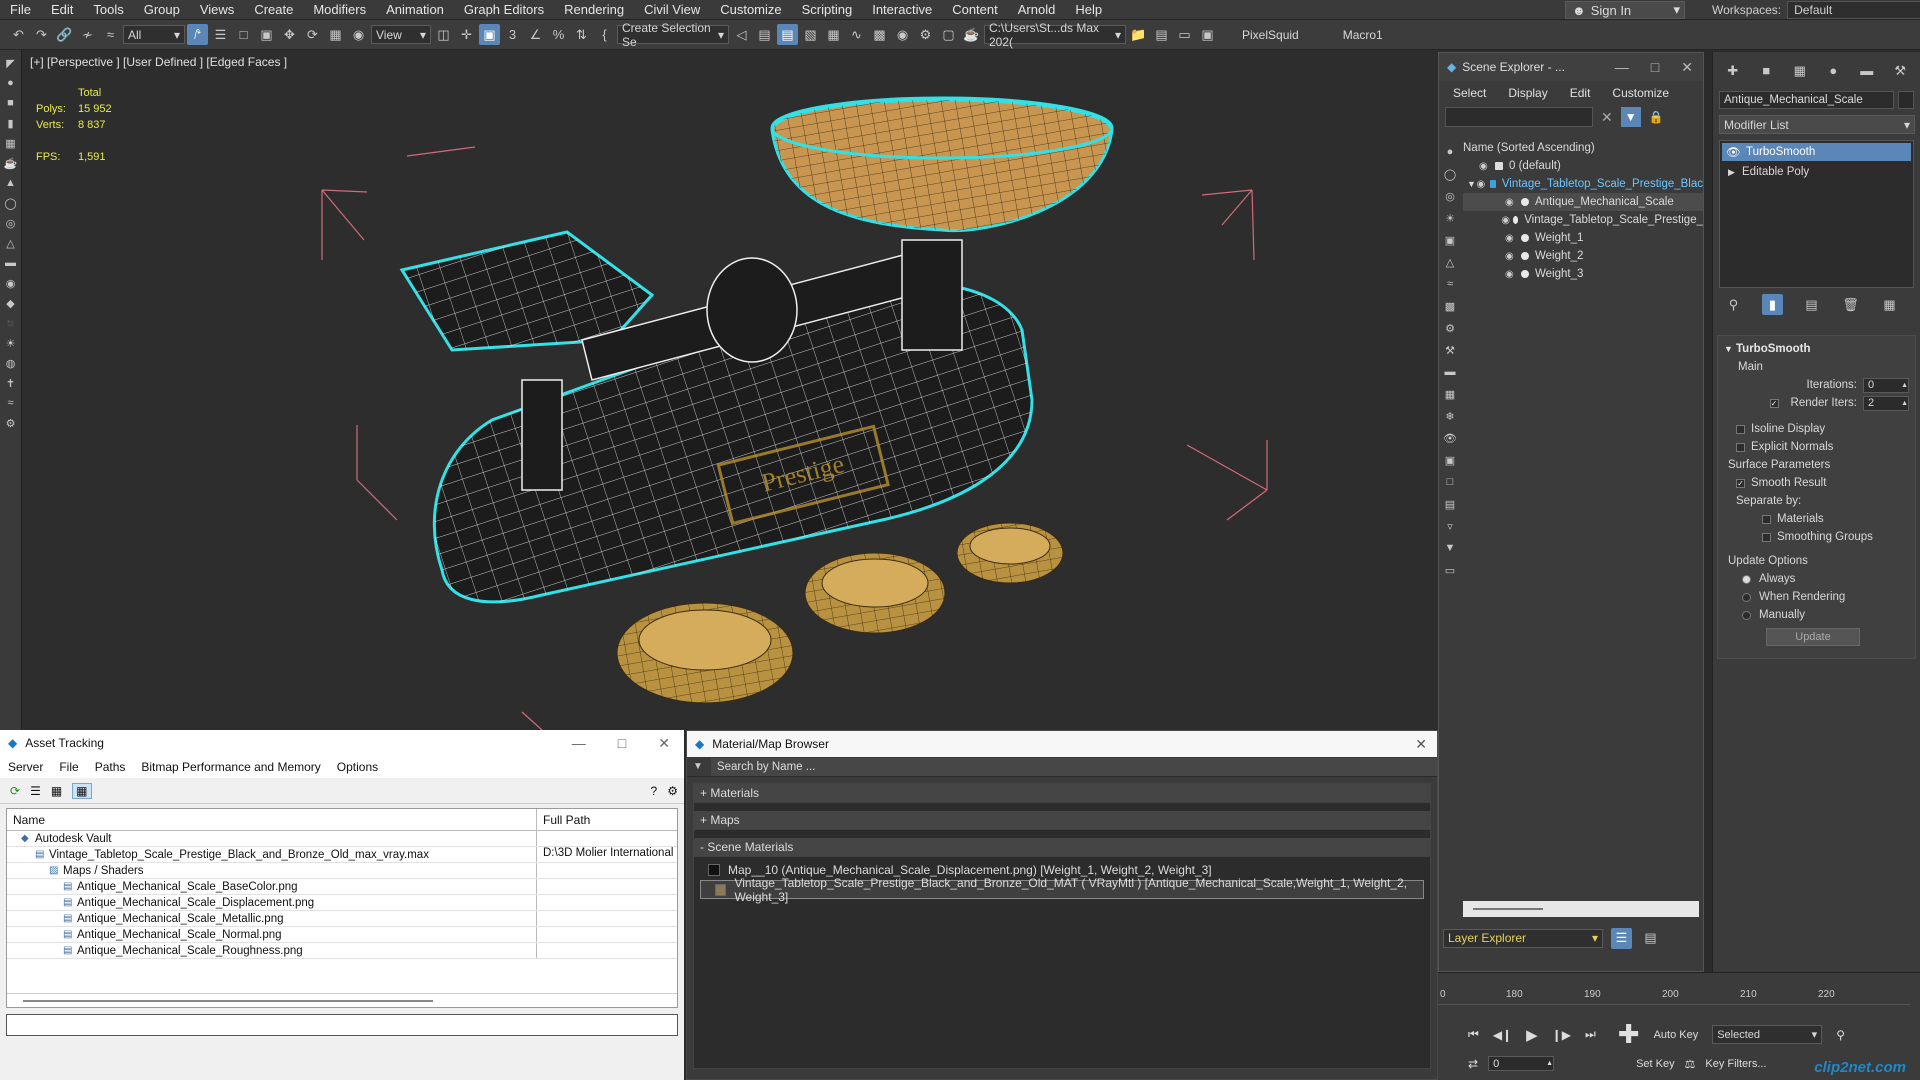 The width and height of the screenshot is (1920, 1080). What do you see at coordinates (108, 9) in the screenshot?
I see `menu-tools: Tools` at bounding box center [108, 9].